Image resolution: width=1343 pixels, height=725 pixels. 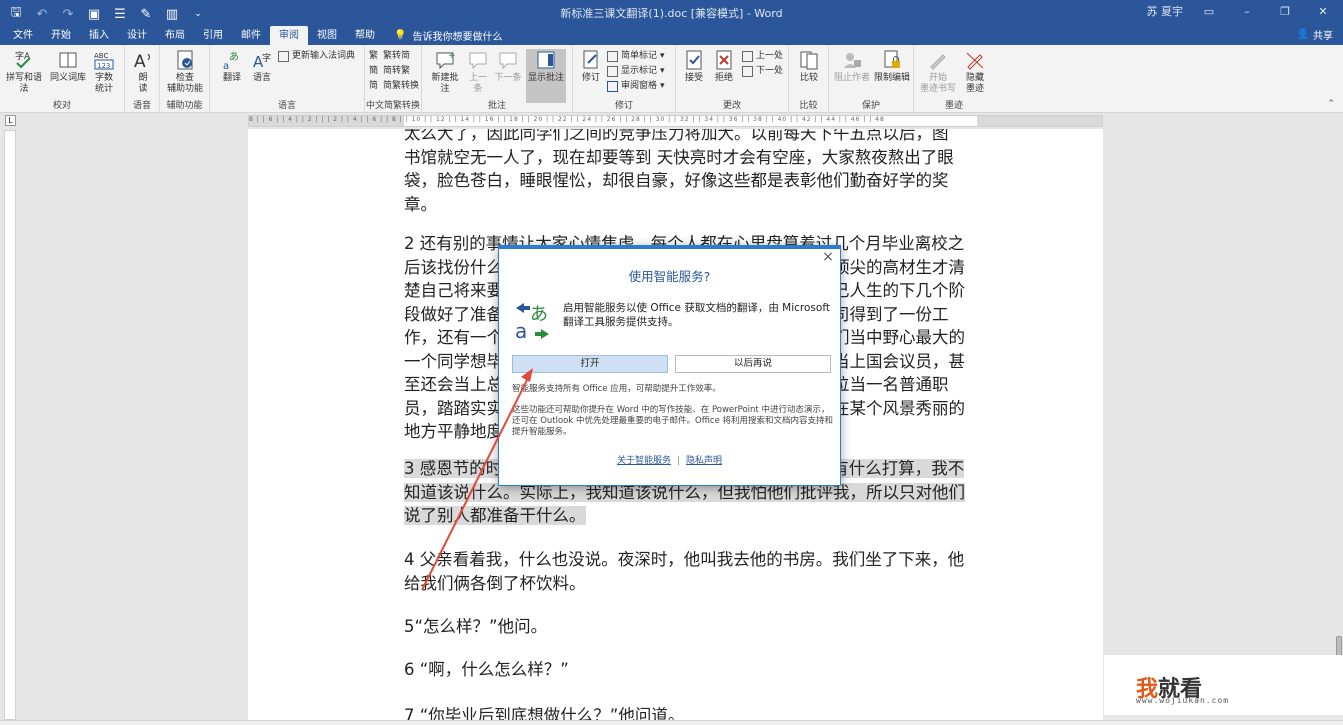 I want to click on chinese-convert-button: 简简繁转换, so click(x=394, y=86).